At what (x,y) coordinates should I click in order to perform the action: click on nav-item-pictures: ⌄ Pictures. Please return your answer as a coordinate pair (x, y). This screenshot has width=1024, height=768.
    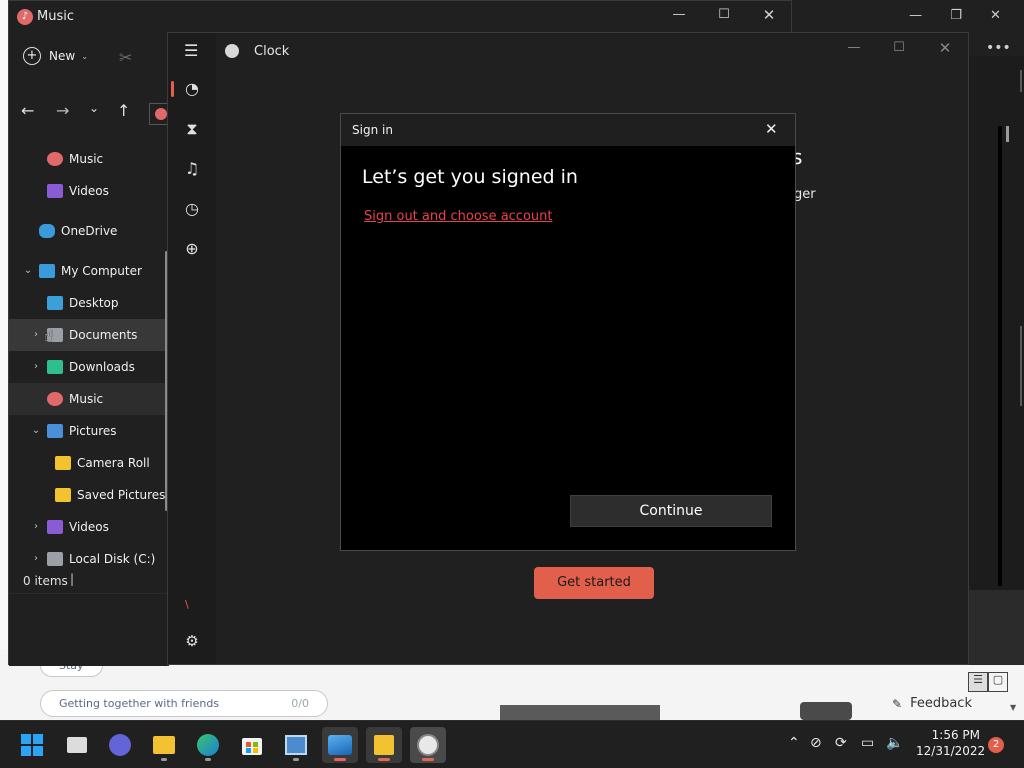
    Looking at the image, I should click on (89, 431).